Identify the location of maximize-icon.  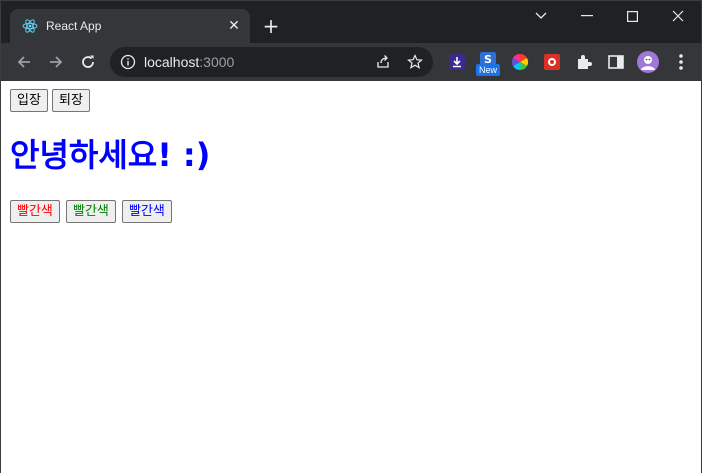
(632, 16).